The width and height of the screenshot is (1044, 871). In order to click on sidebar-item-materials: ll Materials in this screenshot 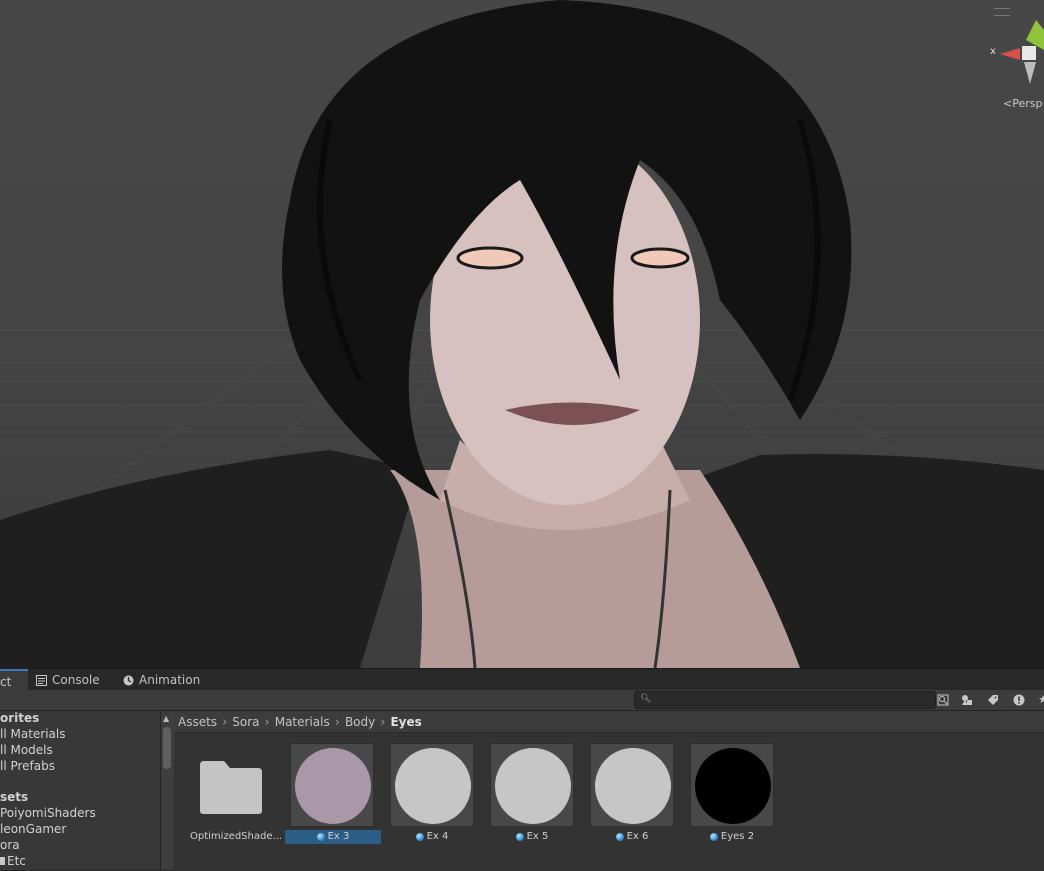, I will do `click(32, 734)`.